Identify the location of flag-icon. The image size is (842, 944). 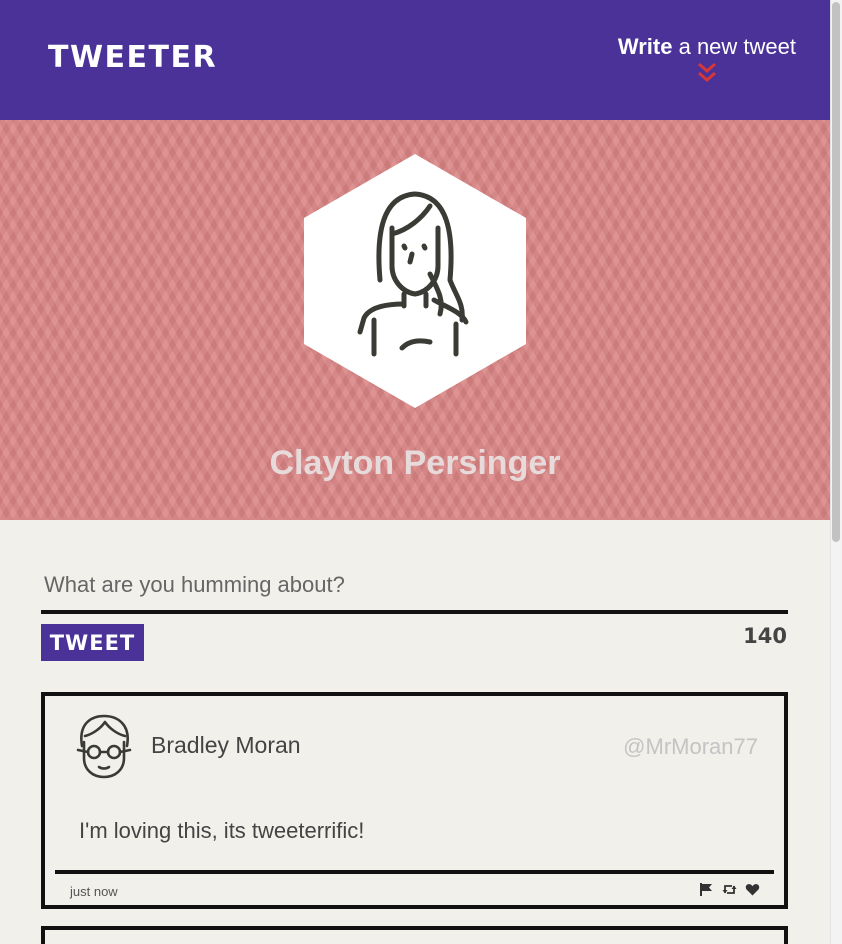
(706, 889).